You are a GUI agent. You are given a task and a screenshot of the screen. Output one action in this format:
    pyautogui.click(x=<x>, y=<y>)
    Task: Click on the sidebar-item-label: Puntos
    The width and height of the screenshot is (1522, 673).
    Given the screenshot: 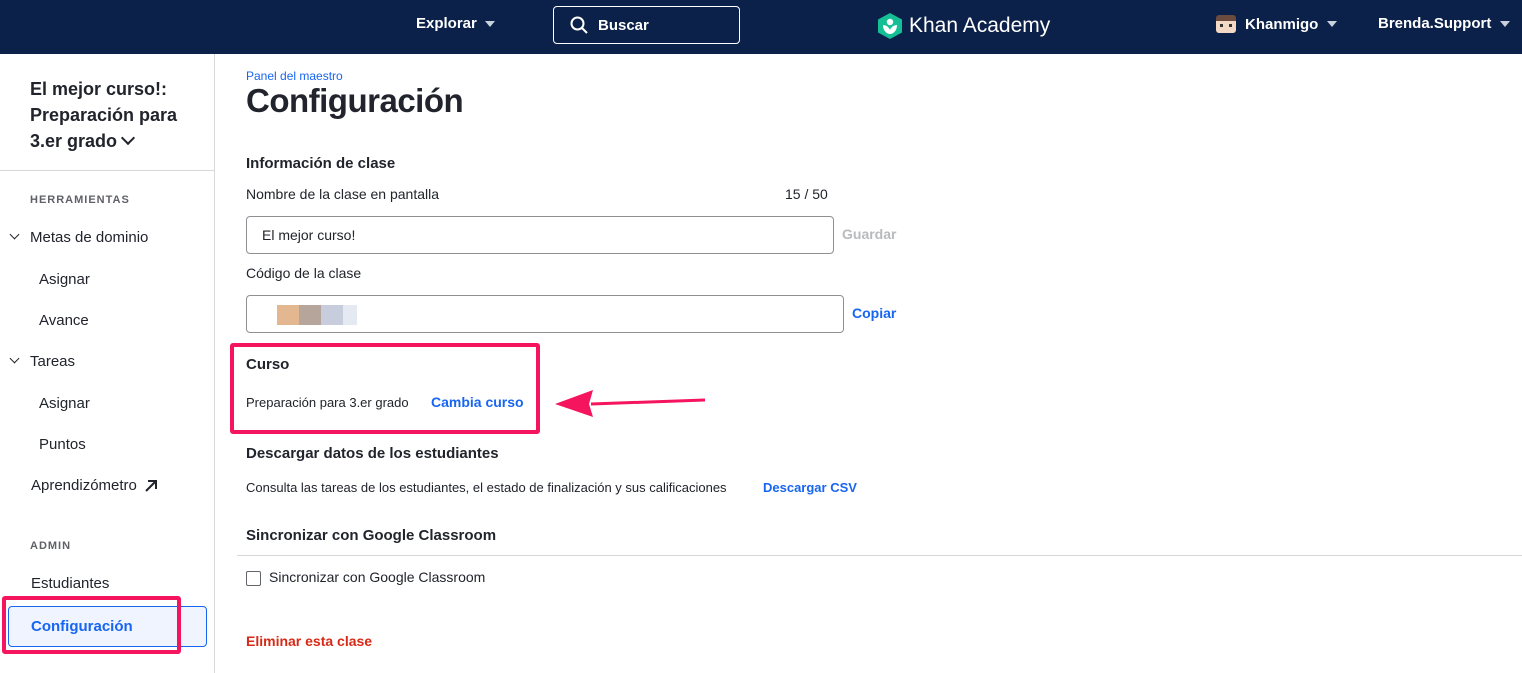 What is the action you would take?
    pyautogui.click(x=62, y=444)
    